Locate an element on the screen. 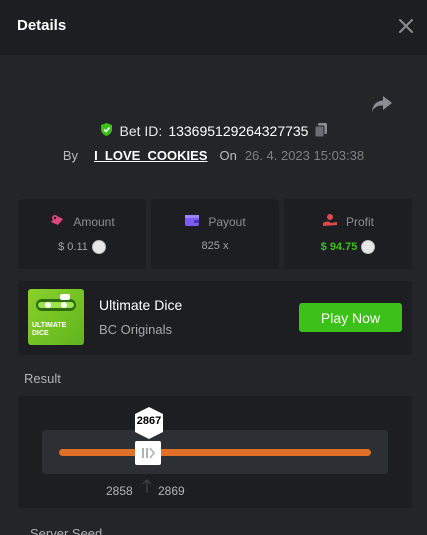  slider-track is located at coordinates (215, 452).